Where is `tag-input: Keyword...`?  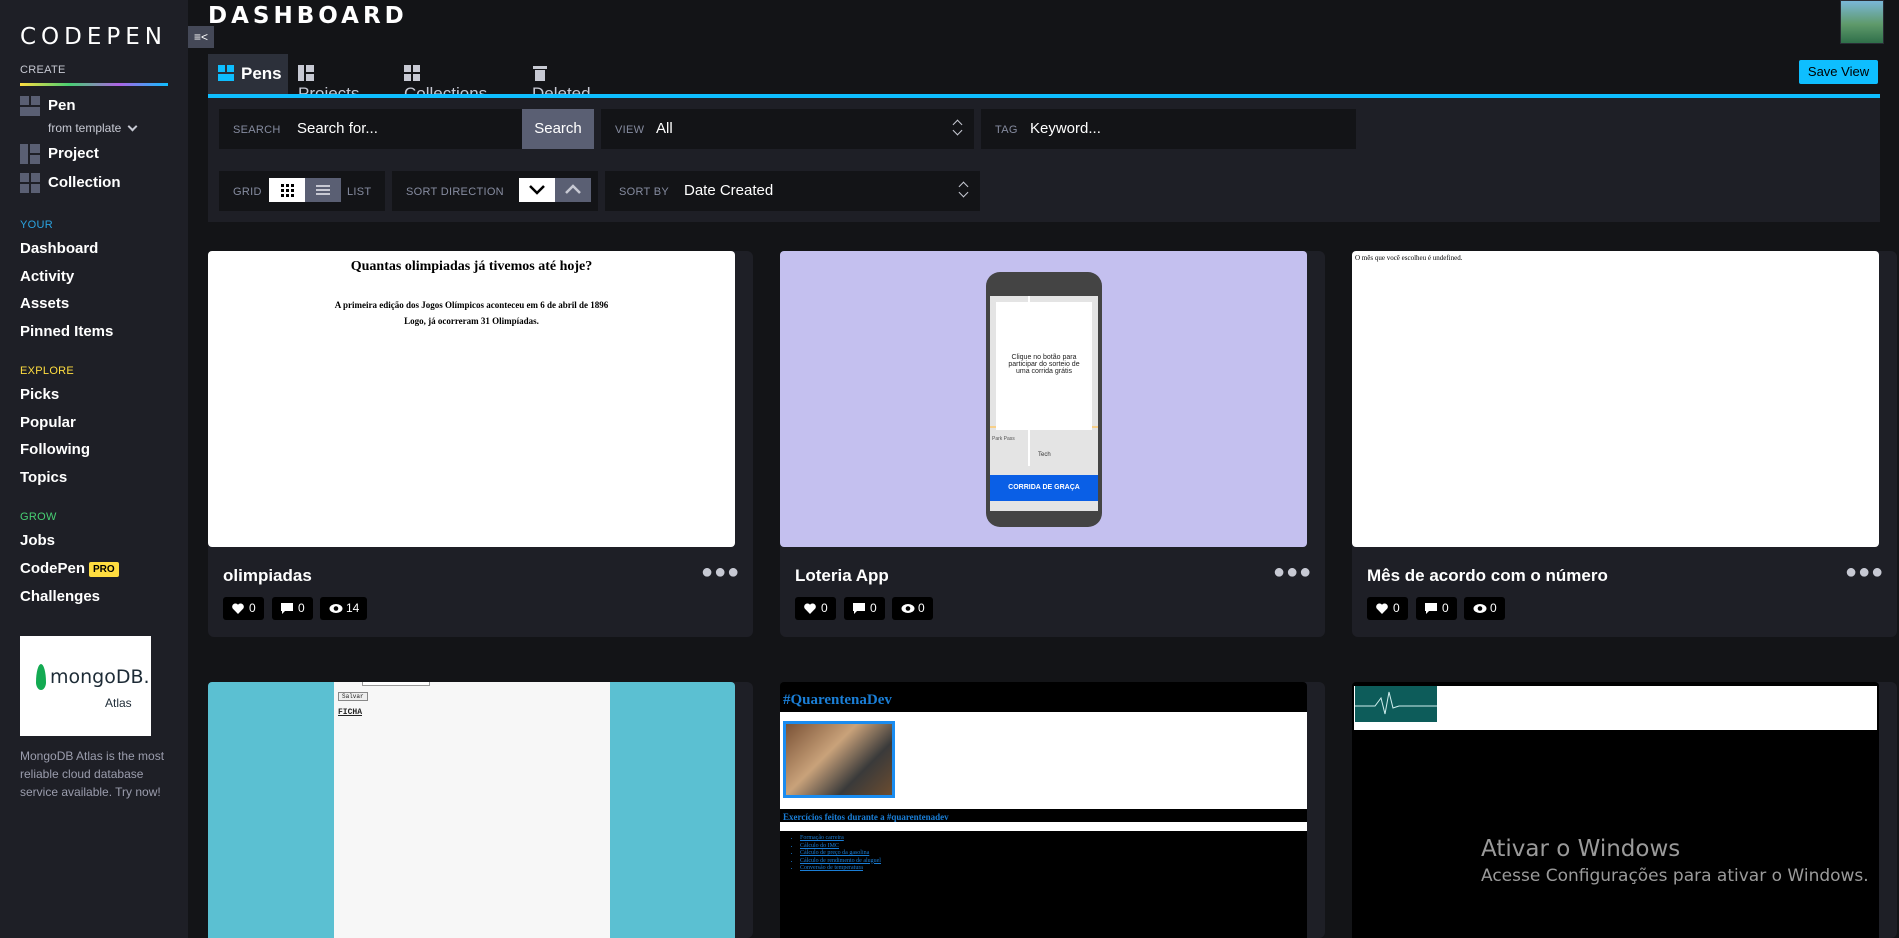 tag-input: Keyword... is located at coordinates (1065, 128).